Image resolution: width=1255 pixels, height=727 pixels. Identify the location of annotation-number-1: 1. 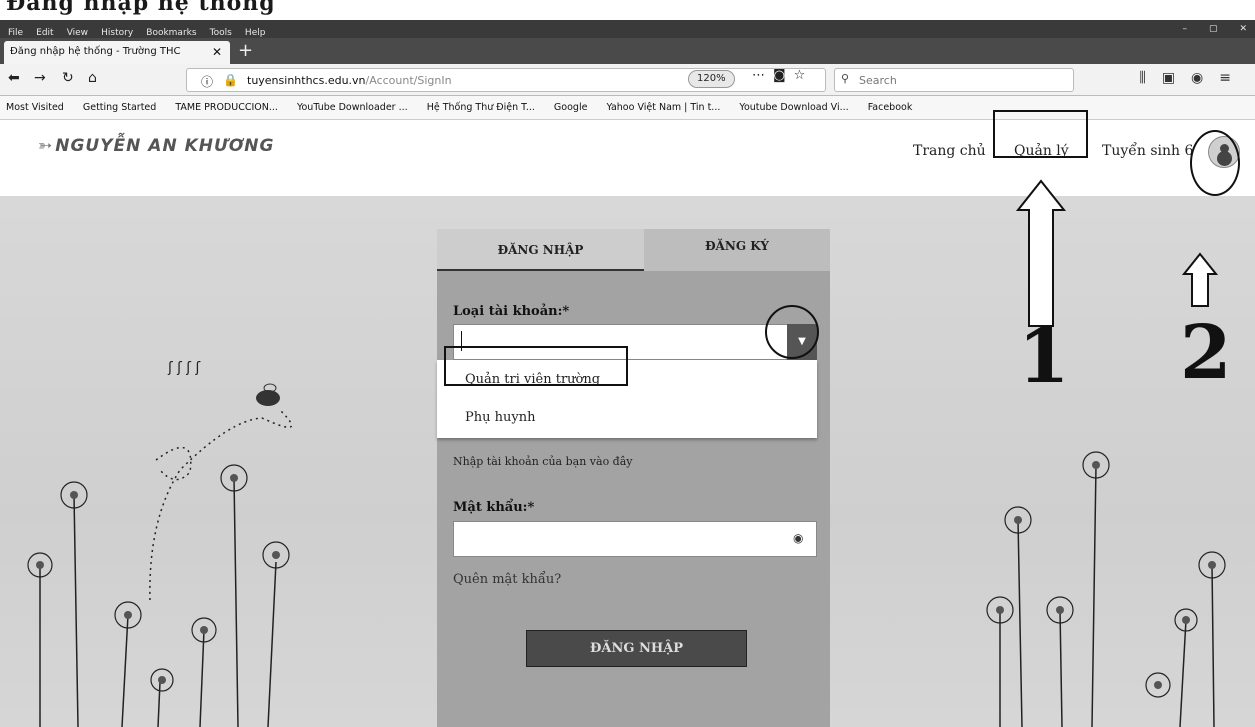
(1044, 357).